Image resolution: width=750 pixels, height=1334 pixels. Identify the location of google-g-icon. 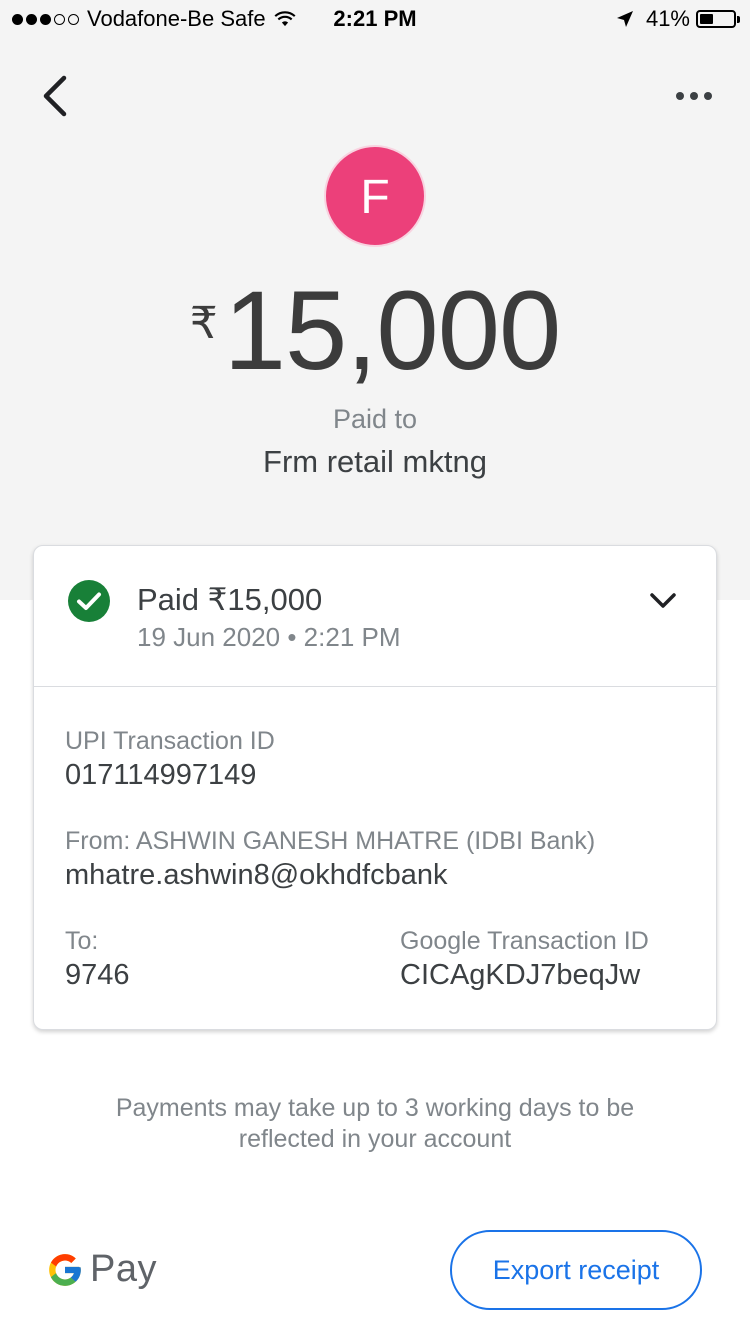
(65, 1269).